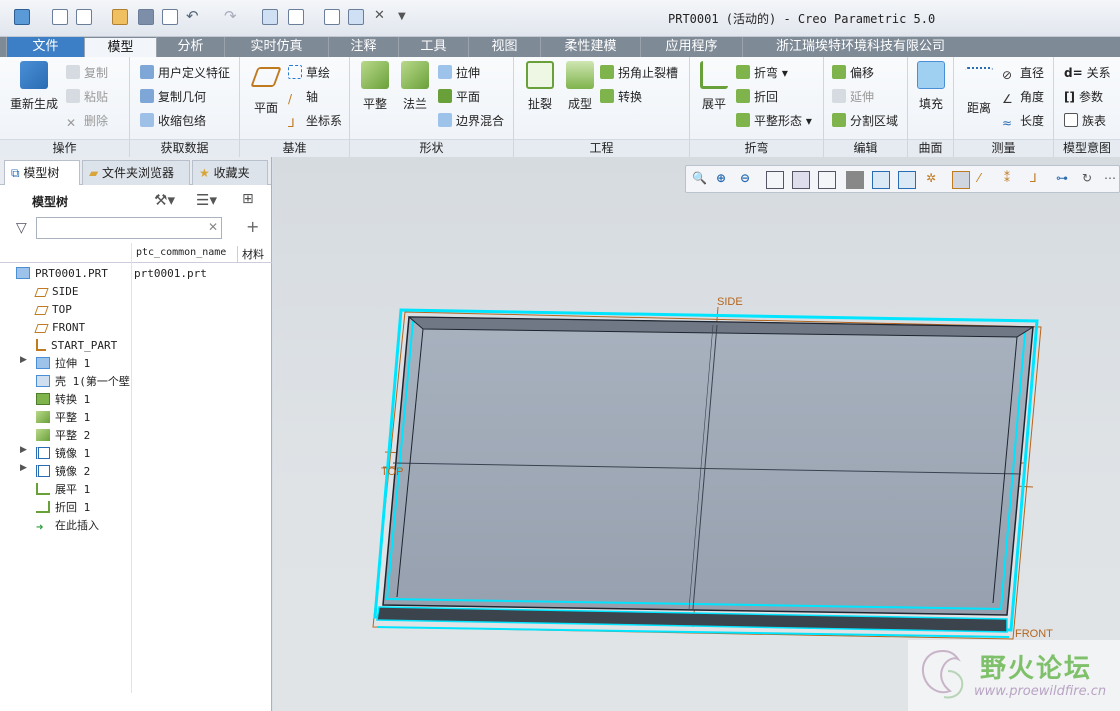 This screenshot has width=1120, height=711. I want to click on tree-item: FRONT, so click(59, 328).